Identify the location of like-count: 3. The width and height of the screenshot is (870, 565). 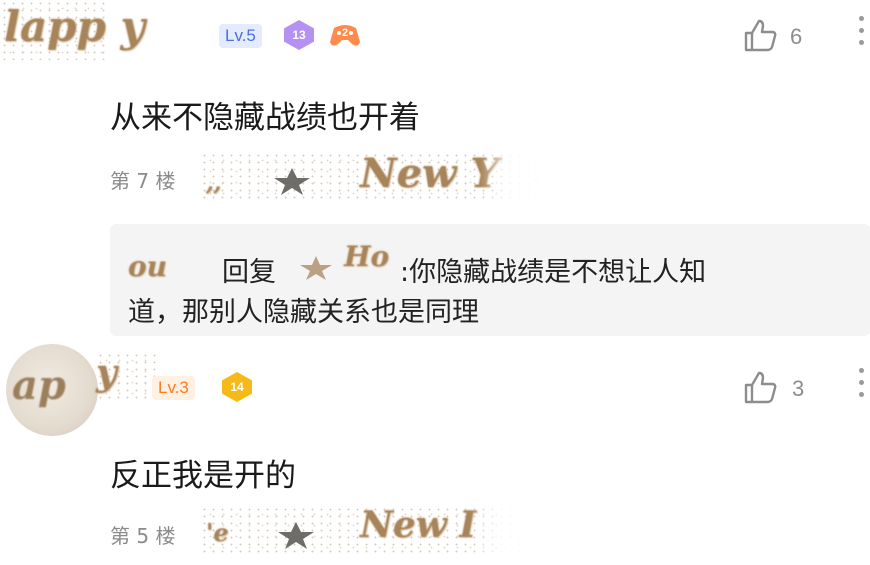
(798, 388).